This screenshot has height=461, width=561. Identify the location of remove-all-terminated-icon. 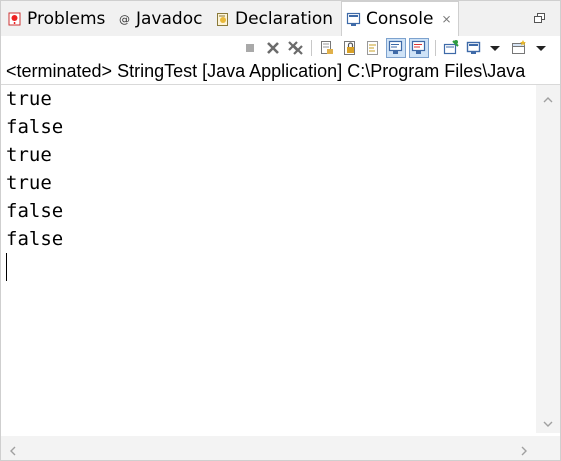
(296, 48).